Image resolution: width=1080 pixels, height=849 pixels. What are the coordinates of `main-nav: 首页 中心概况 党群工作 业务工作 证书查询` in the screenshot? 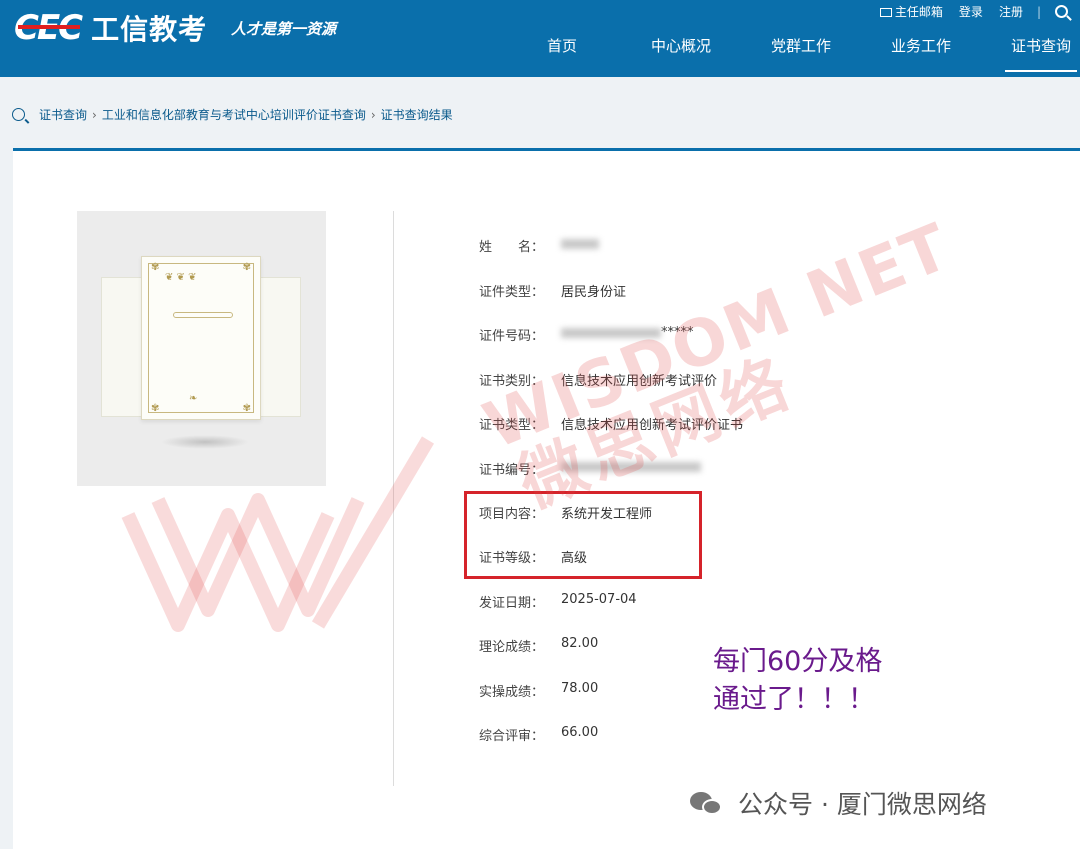 It's located at (540, 56).